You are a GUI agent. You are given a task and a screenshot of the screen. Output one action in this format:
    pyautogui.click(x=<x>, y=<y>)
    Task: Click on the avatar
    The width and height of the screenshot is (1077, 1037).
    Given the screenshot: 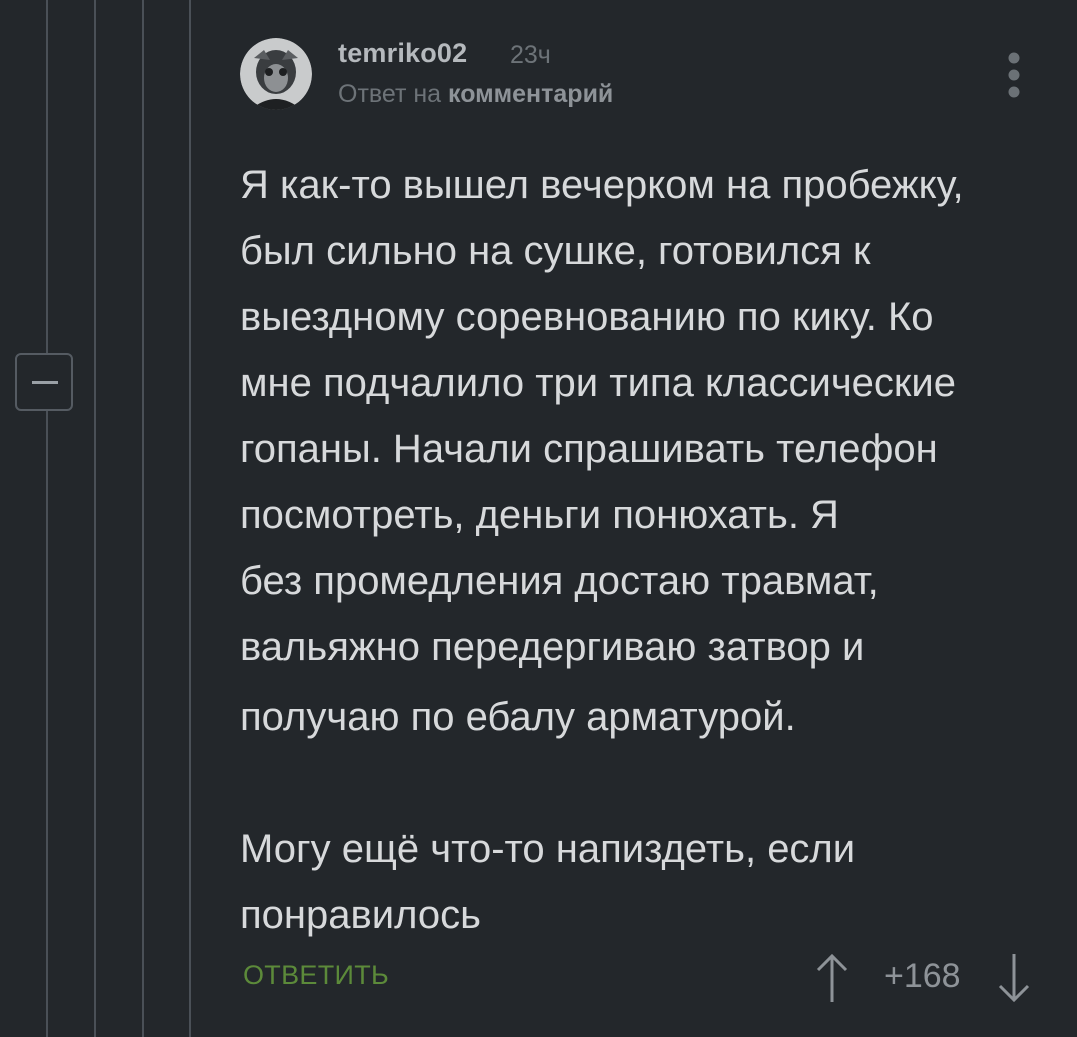 What is the action you would take?
    pyautogui.click(x=276, y=74)
    